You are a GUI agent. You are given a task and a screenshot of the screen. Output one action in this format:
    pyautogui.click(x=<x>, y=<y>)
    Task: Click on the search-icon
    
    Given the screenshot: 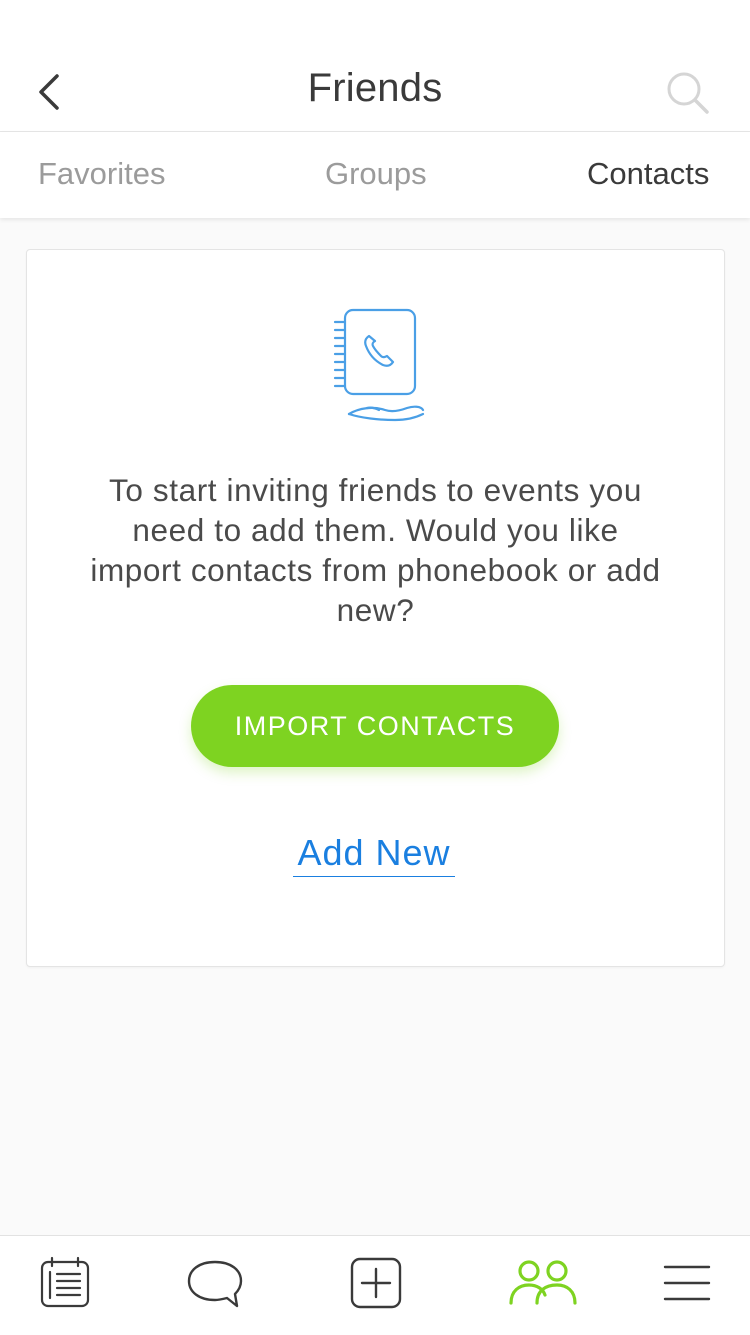 What is the action you would take?
    pyautogui.click(x=688, y=93)
    